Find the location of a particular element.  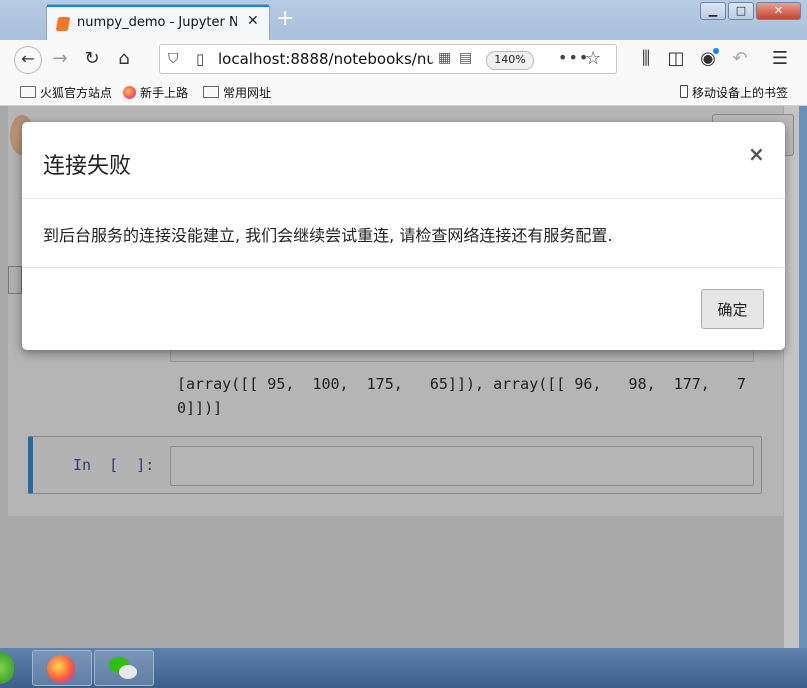

taskbar-firefox is located at coordinates (62, 668).